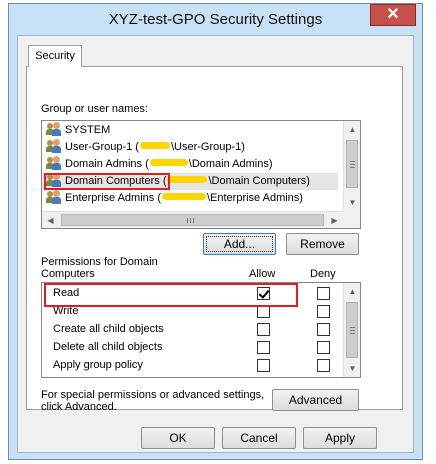 This screenshot has width=436, height=464. What do you see at coordinates (113, 198) in the screenshot?
I see `user-name-prefix: Enterprise Admins (` at bounding box center [113, 198].